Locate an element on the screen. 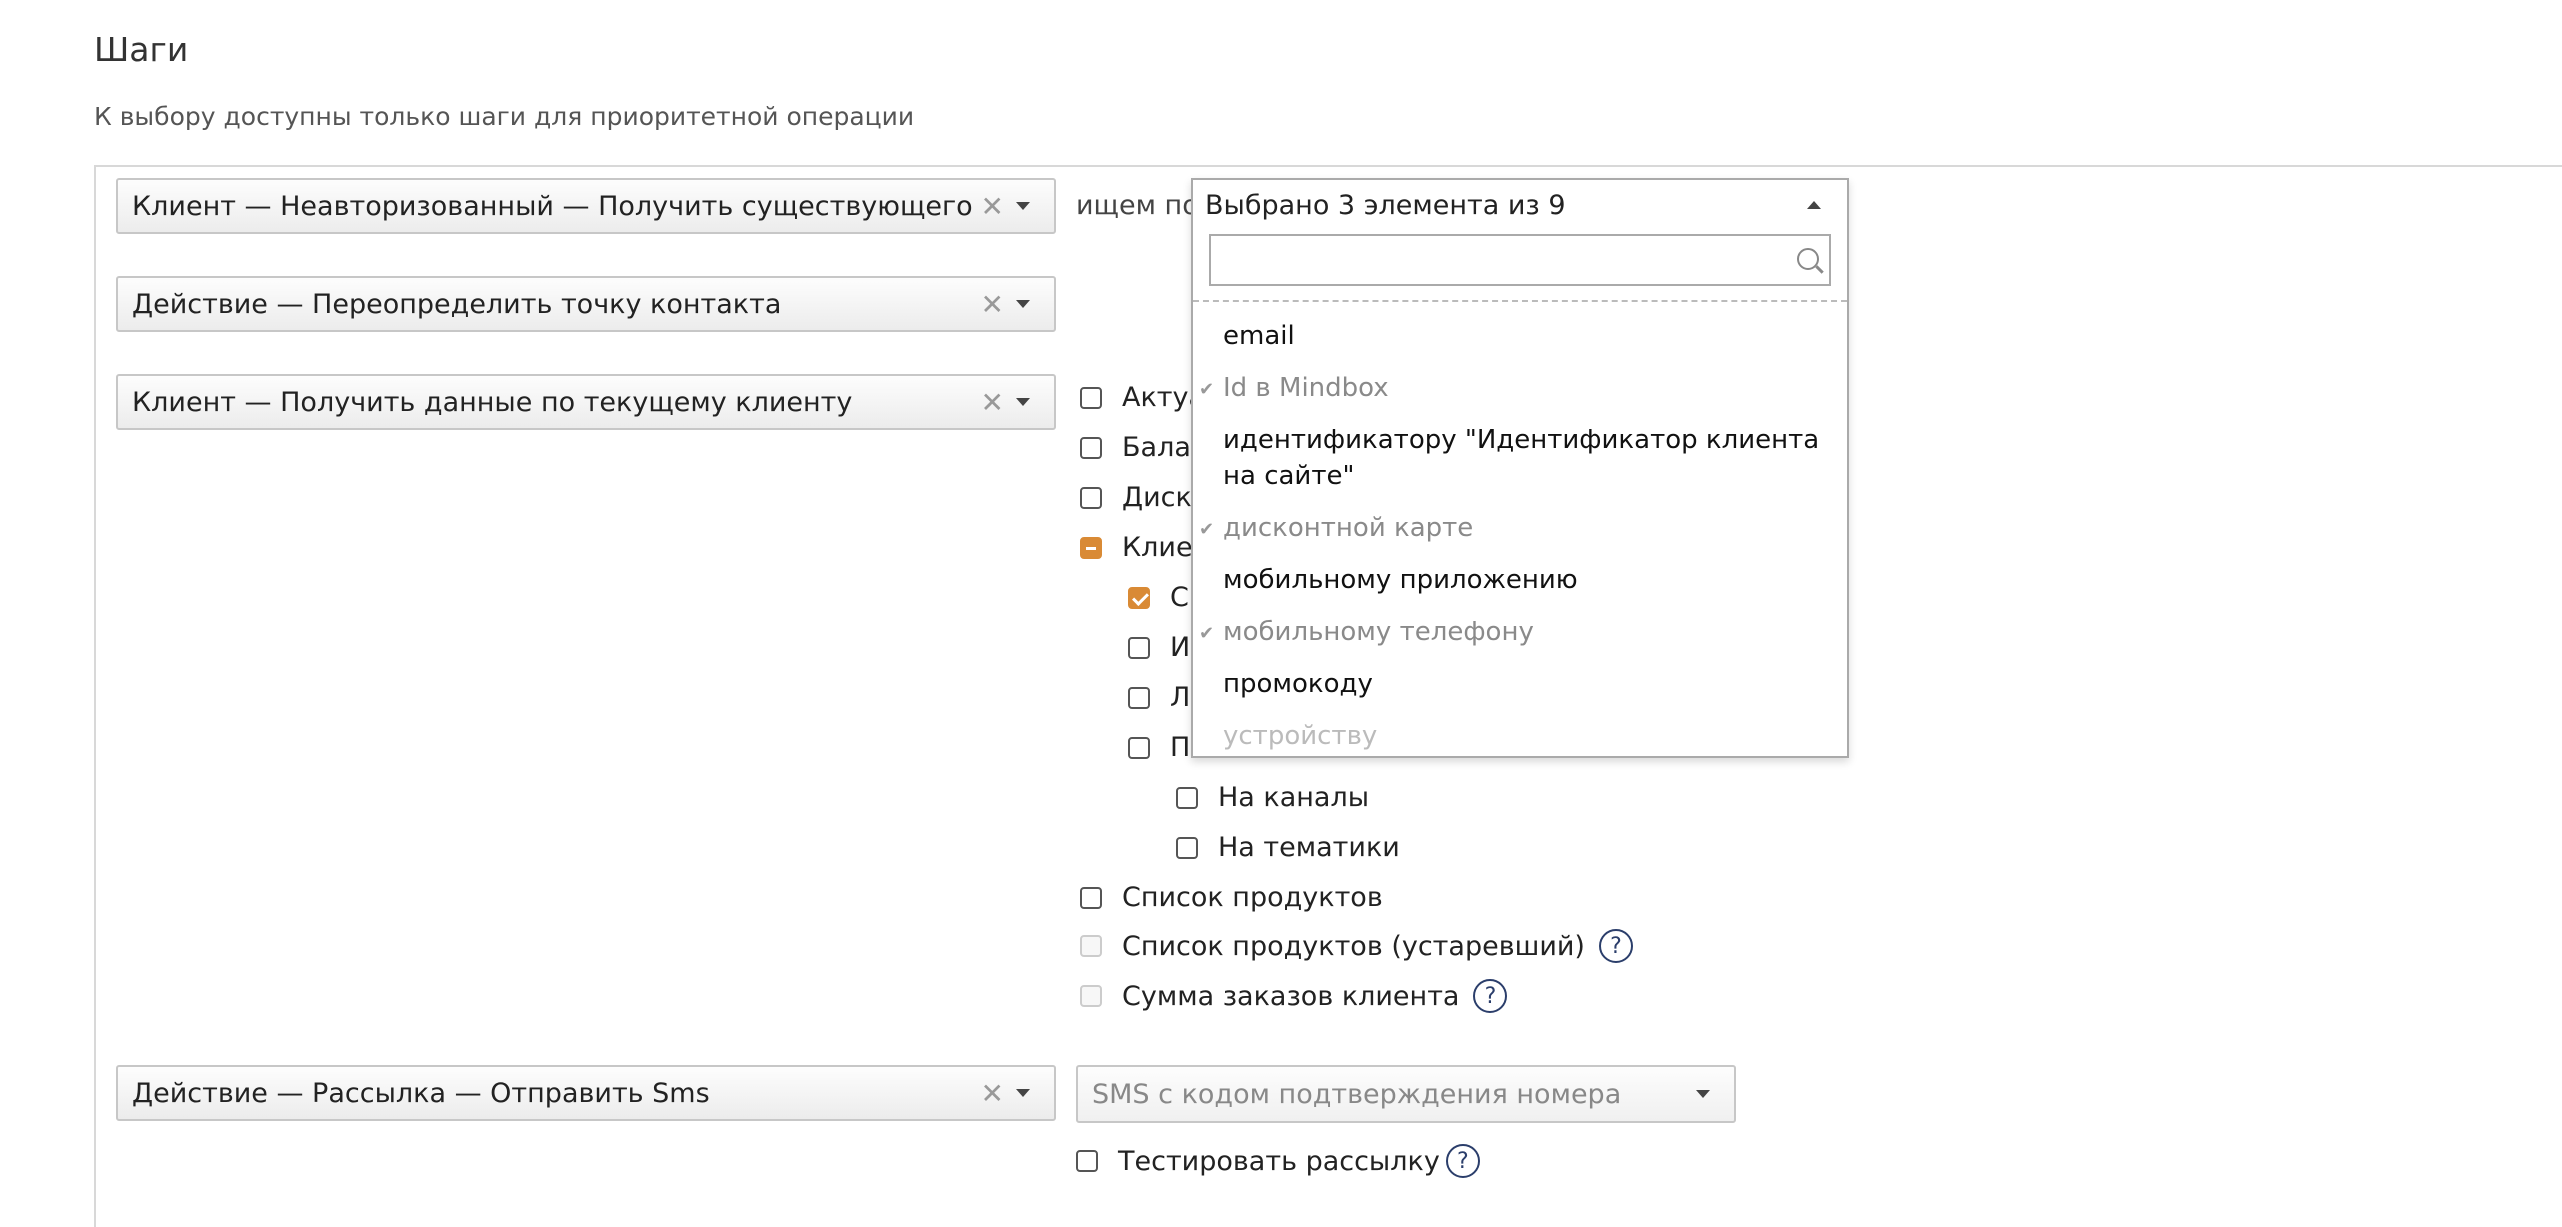 The width and height of the screenshot is (2562, 1227). search-by-label: ищем по is located at coordinates (1137, 205).